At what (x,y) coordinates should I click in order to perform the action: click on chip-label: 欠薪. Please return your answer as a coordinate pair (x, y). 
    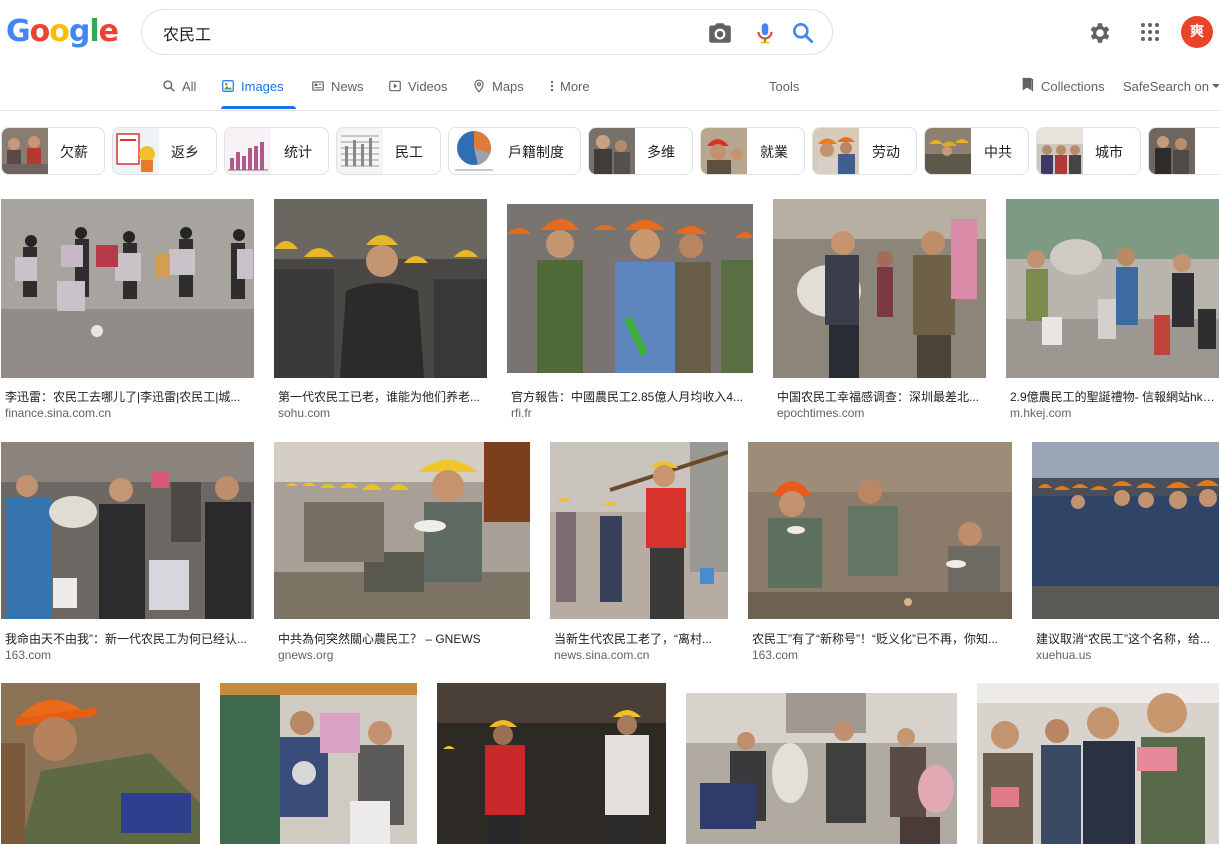
    Looking at the image, I should click on (74, 152).